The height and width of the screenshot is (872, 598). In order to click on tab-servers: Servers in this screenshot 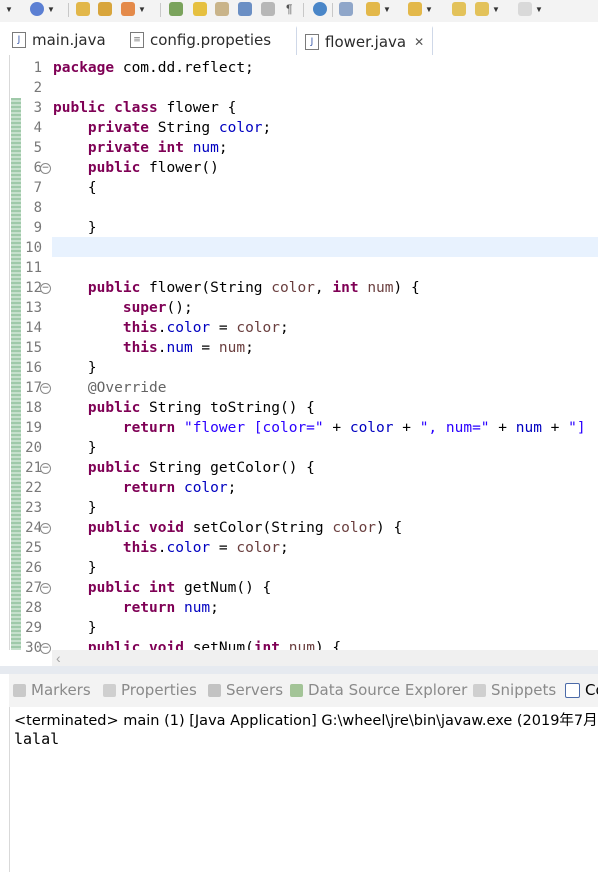, I will do `click(245, 690)`.